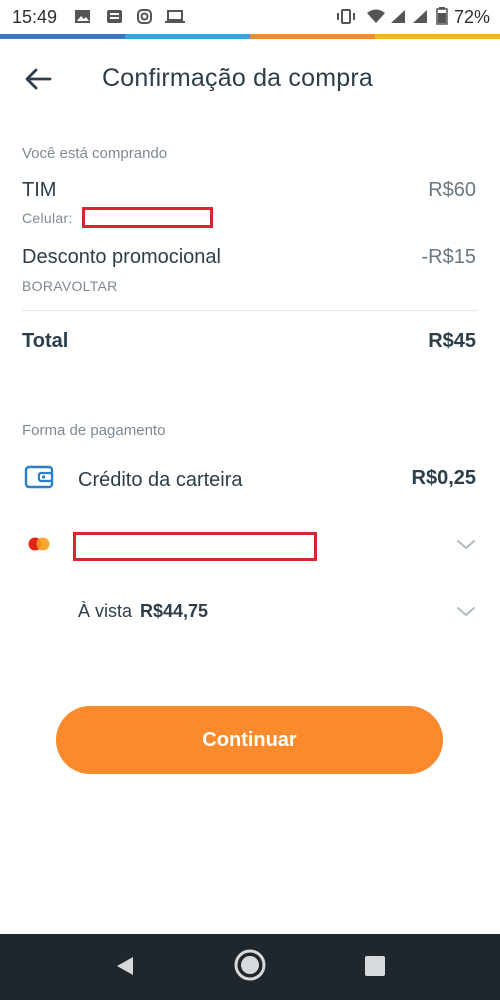  I want to click on card-selector, so click(250, 545).